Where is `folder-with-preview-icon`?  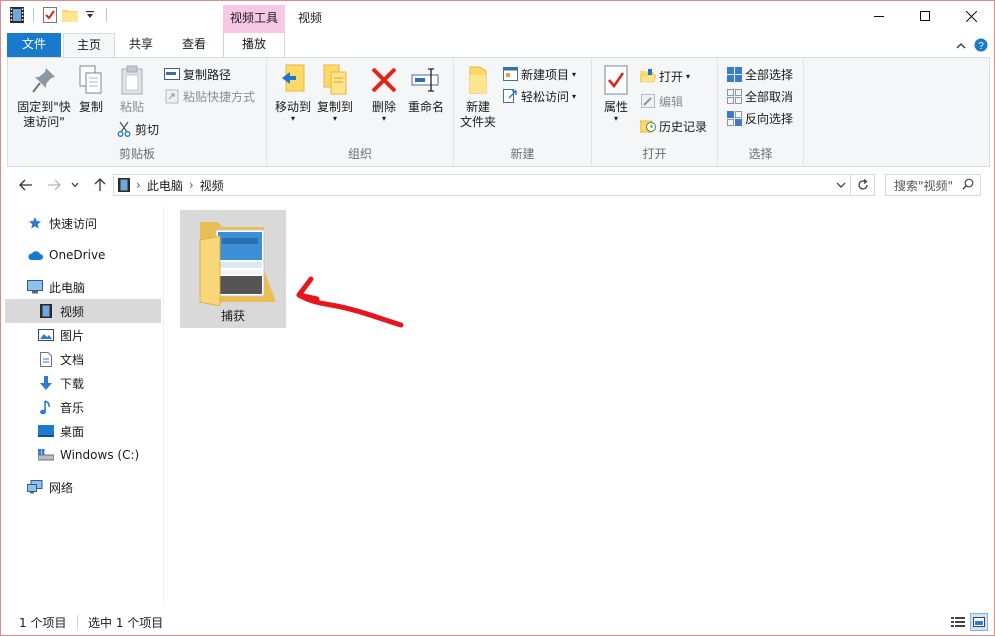
folder-with-preview-icon is located at coordinates (237, 264).